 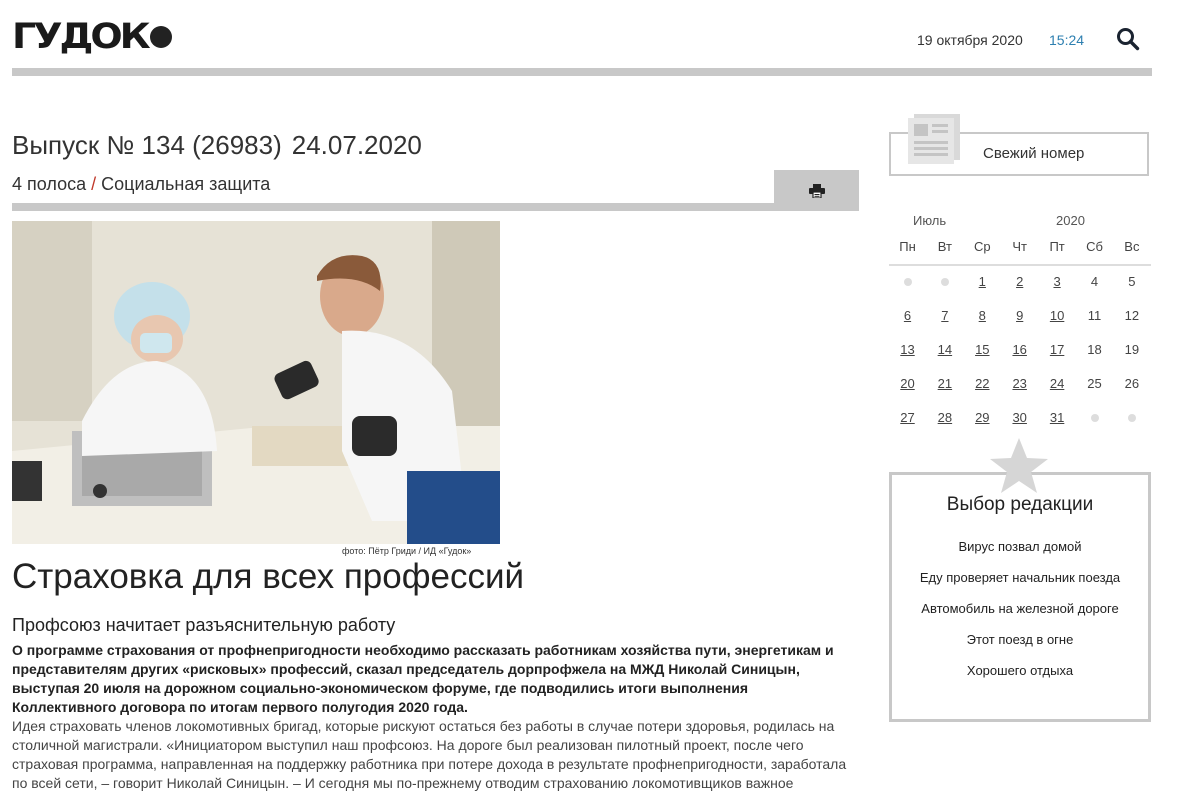 What do you see at coordinates (1057, 349) in the screenshot?
I see `calendar-day: 17` at bounding box center [1057, 349].